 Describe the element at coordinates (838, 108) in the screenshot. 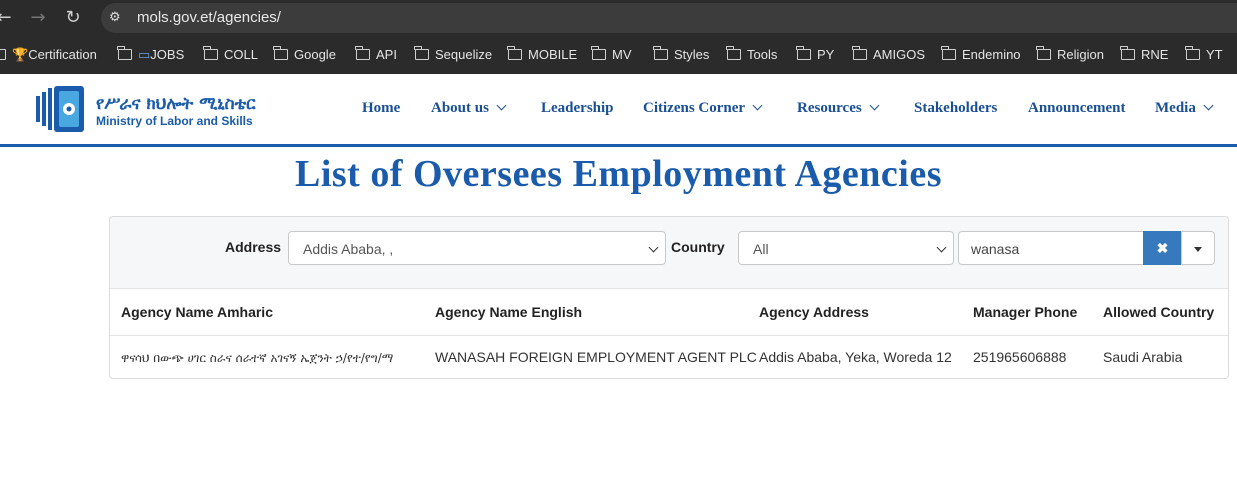

I see `nav-resources: Resources` at that location.